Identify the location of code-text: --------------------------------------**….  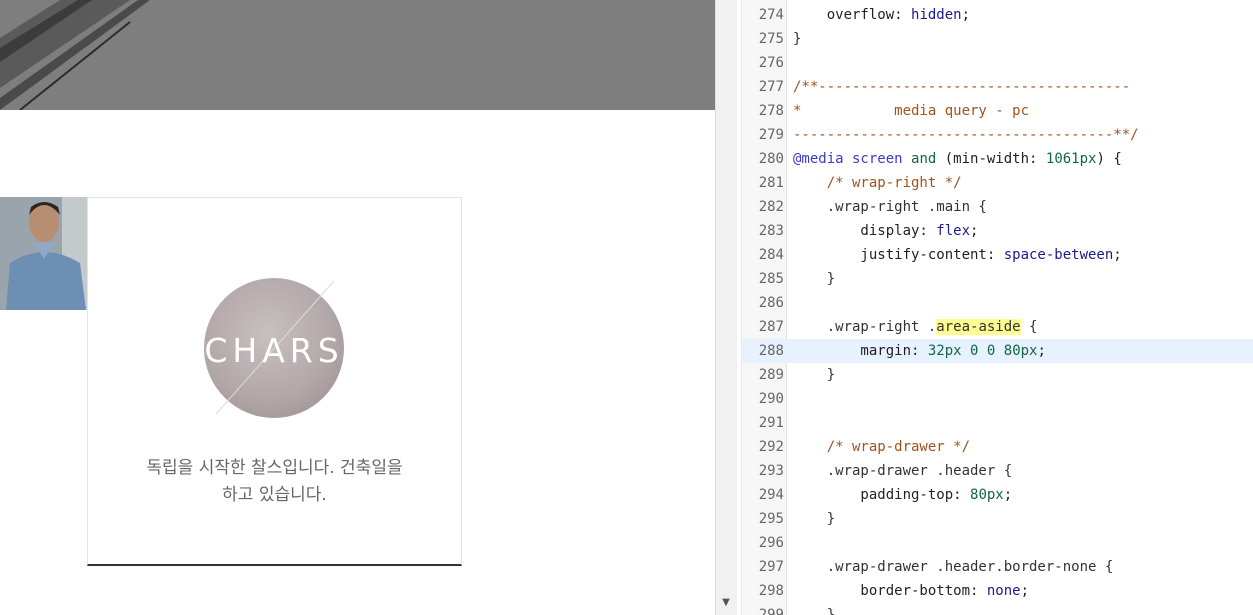
(966, 135).